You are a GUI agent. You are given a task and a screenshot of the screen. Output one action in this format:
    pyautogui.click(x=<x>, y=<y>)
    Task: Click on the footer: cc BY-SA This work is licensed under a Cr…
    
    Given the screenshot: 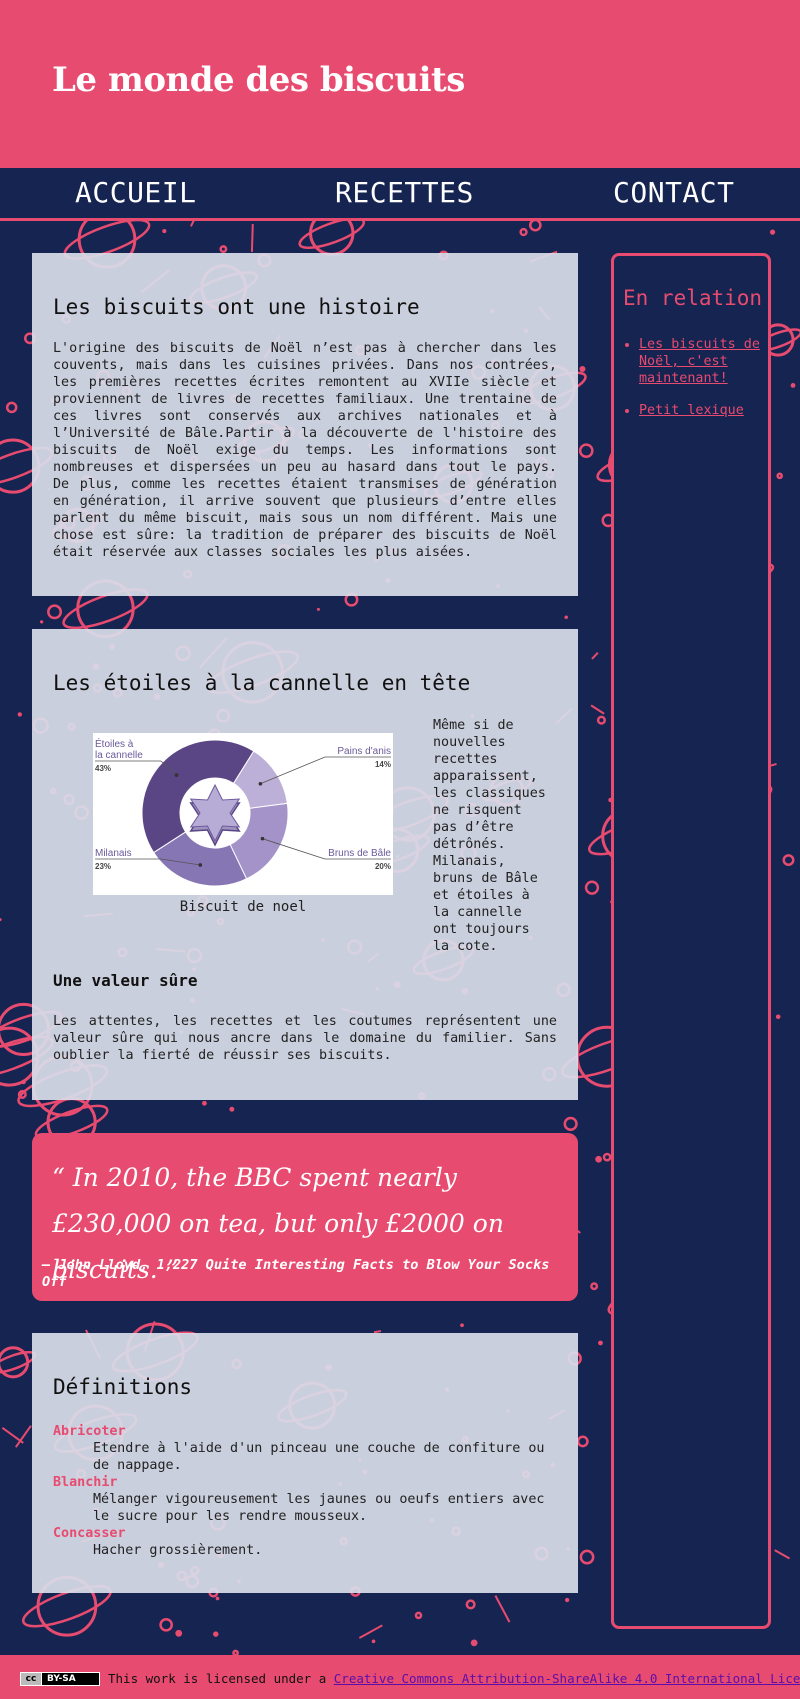 What is the action you would take?
    pyautogui.click(x=400, y=1677)
    